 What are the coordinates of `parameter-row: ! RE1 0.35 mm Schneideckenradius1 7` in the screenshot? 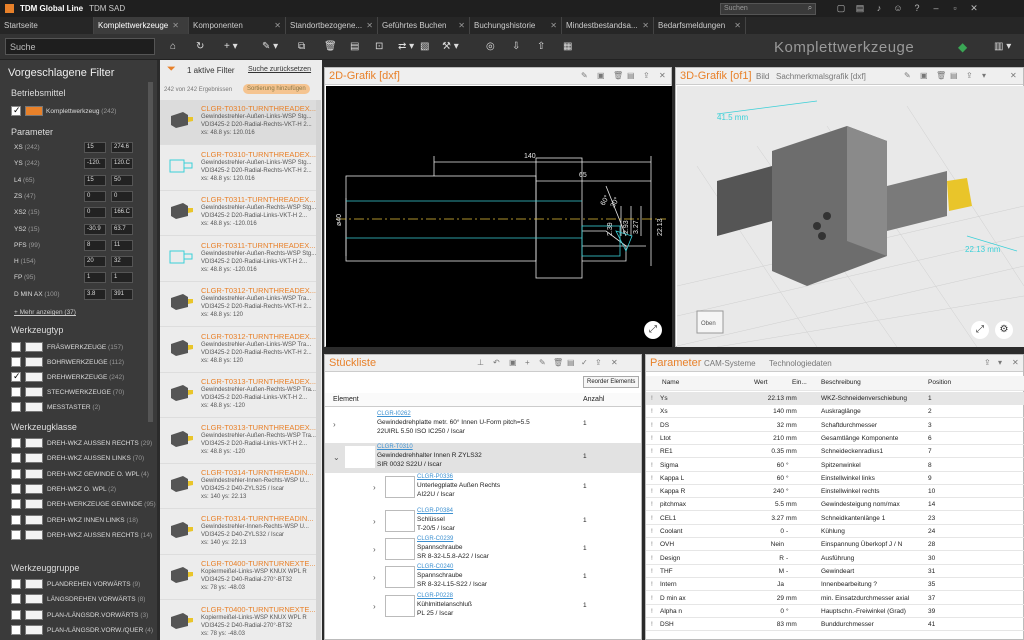 It's located at (835, 452).